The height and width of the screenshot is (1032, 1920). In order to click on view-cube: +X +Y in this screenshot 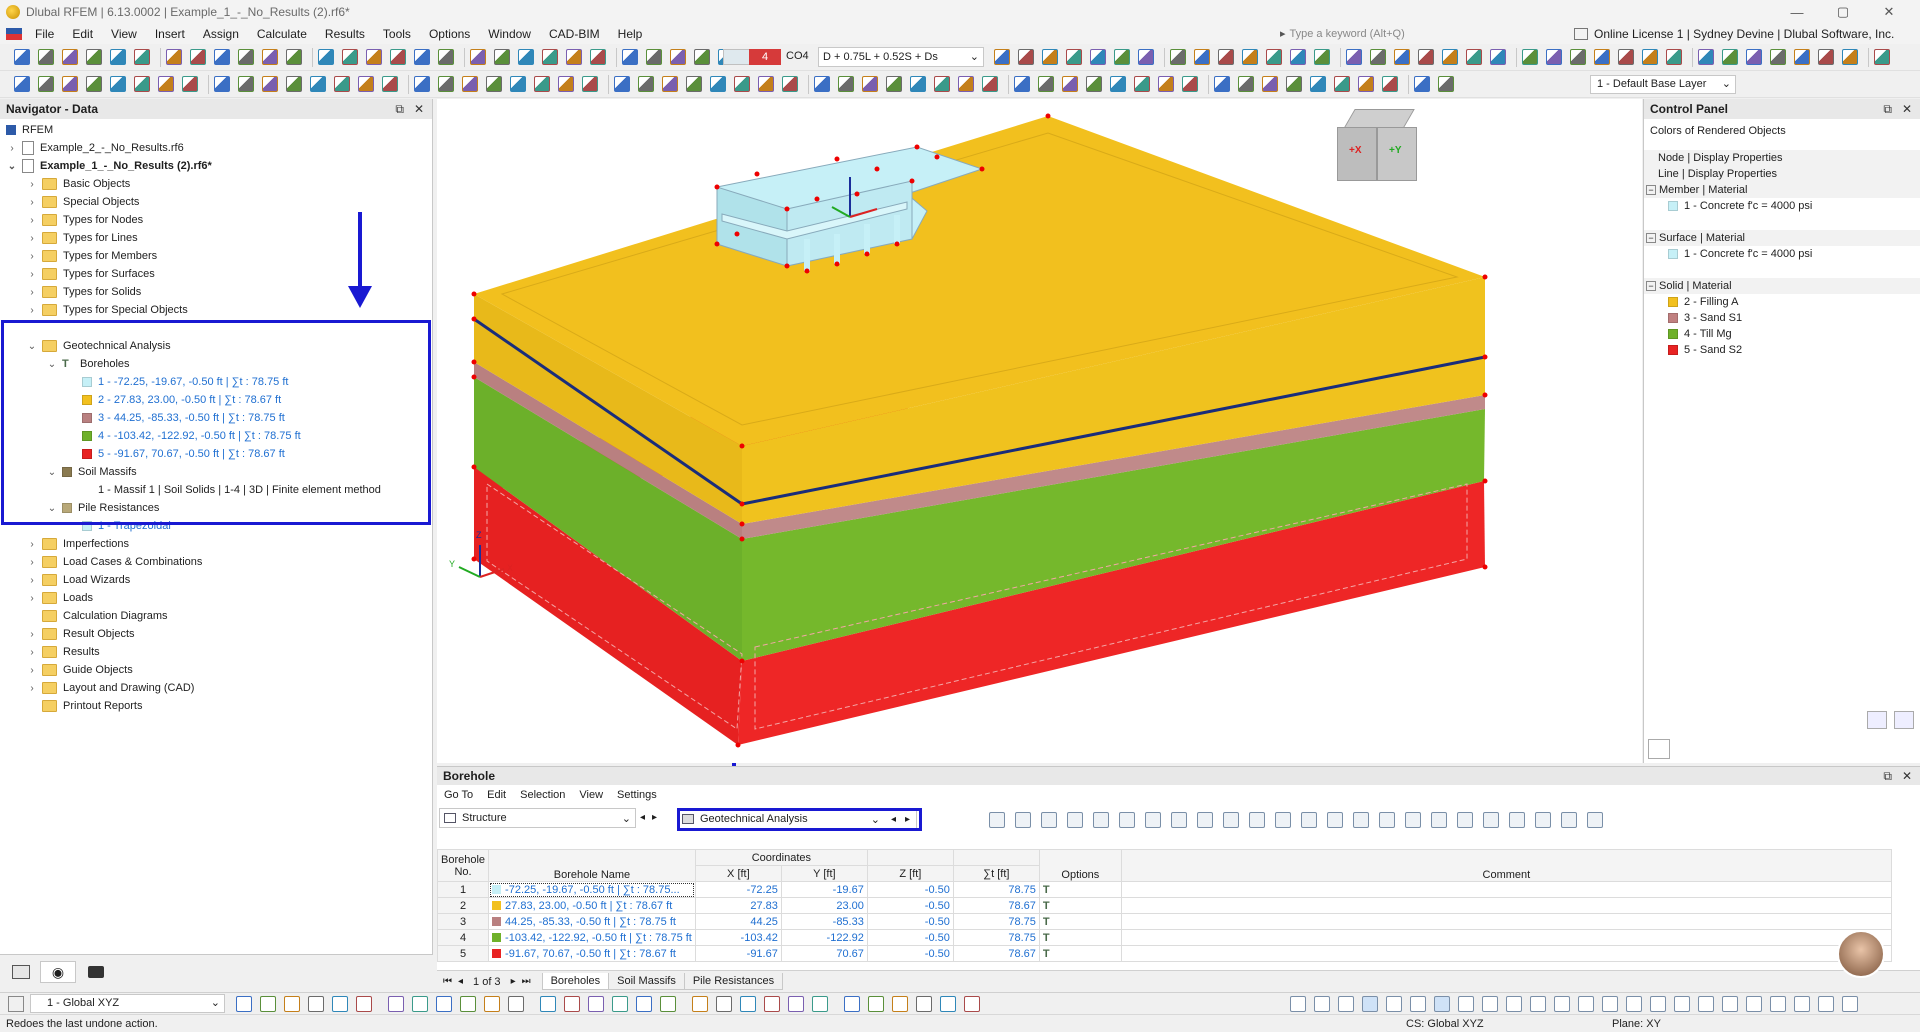, I will do `click(1378, 149)`.